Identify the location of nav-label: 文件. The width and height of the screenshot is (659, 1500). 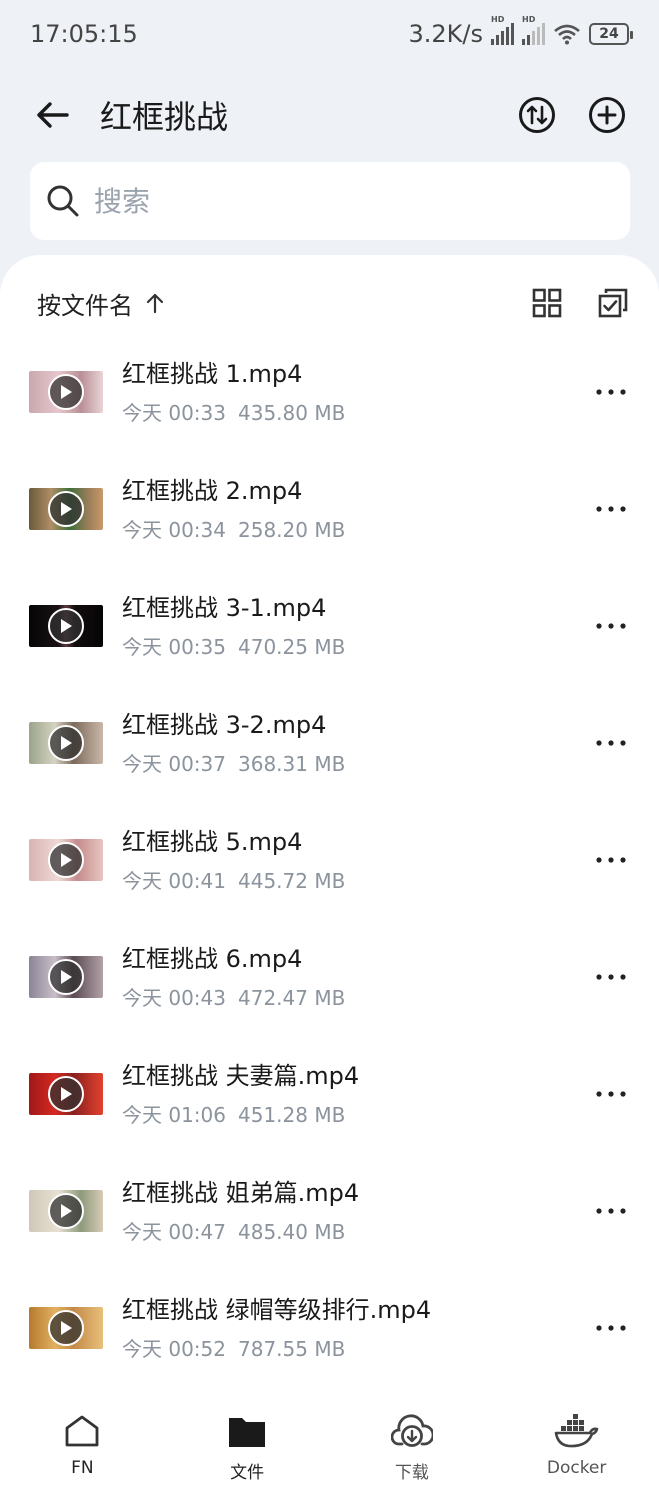
(247, 1473).